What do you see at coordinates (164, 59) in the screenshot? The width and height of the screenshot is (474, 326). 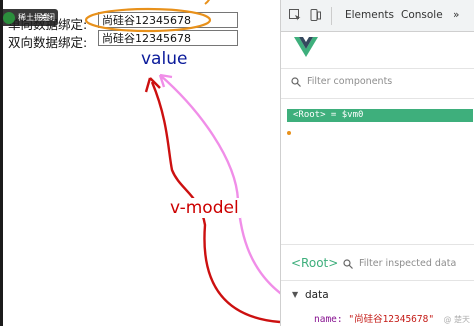 I see `value-annotation: value` at bounding box center [164, 59].